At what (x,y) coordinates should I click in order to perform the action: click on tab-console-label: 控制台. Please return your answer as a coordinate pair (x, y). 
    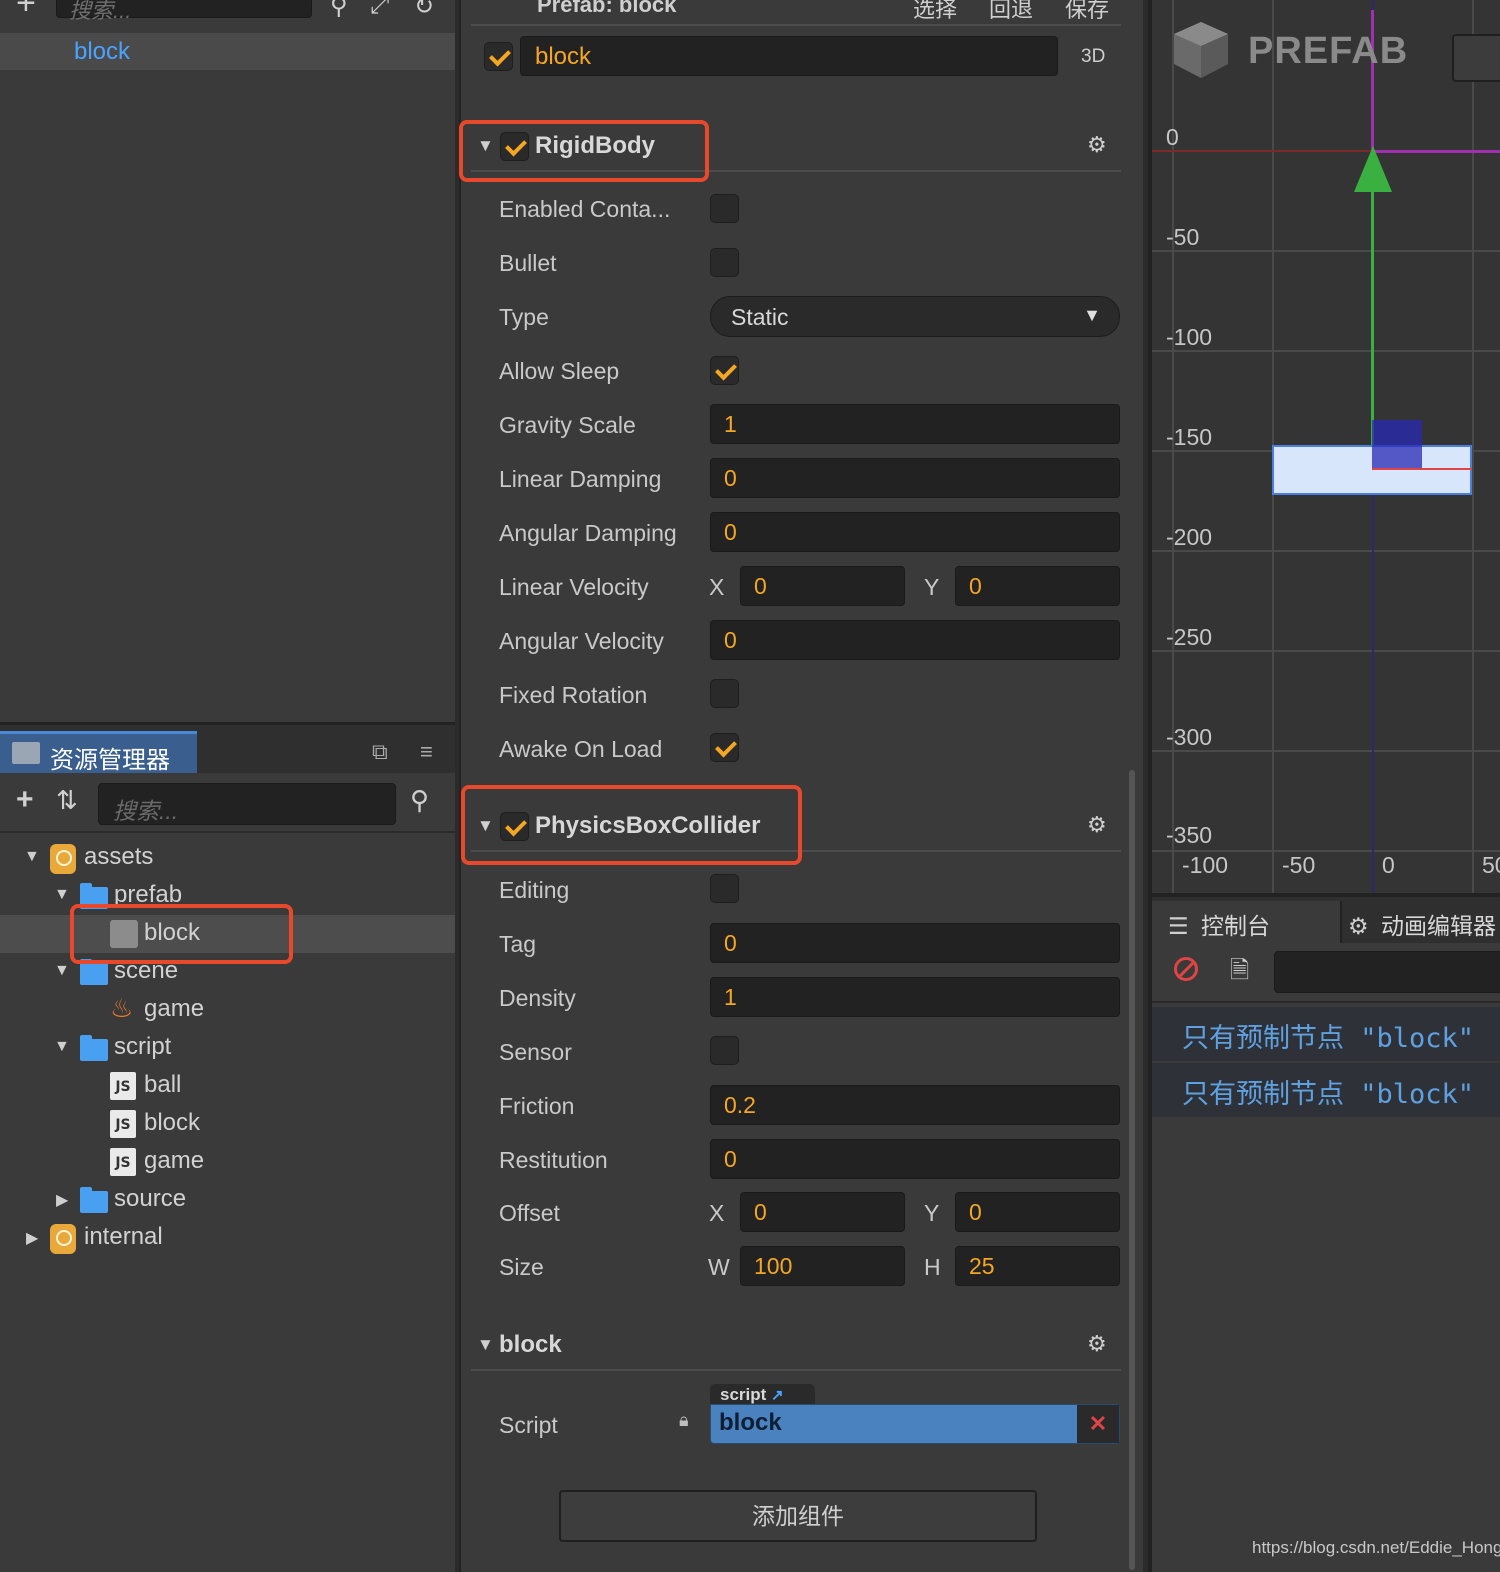
    Looking at the image, I should click on (1236, 926).